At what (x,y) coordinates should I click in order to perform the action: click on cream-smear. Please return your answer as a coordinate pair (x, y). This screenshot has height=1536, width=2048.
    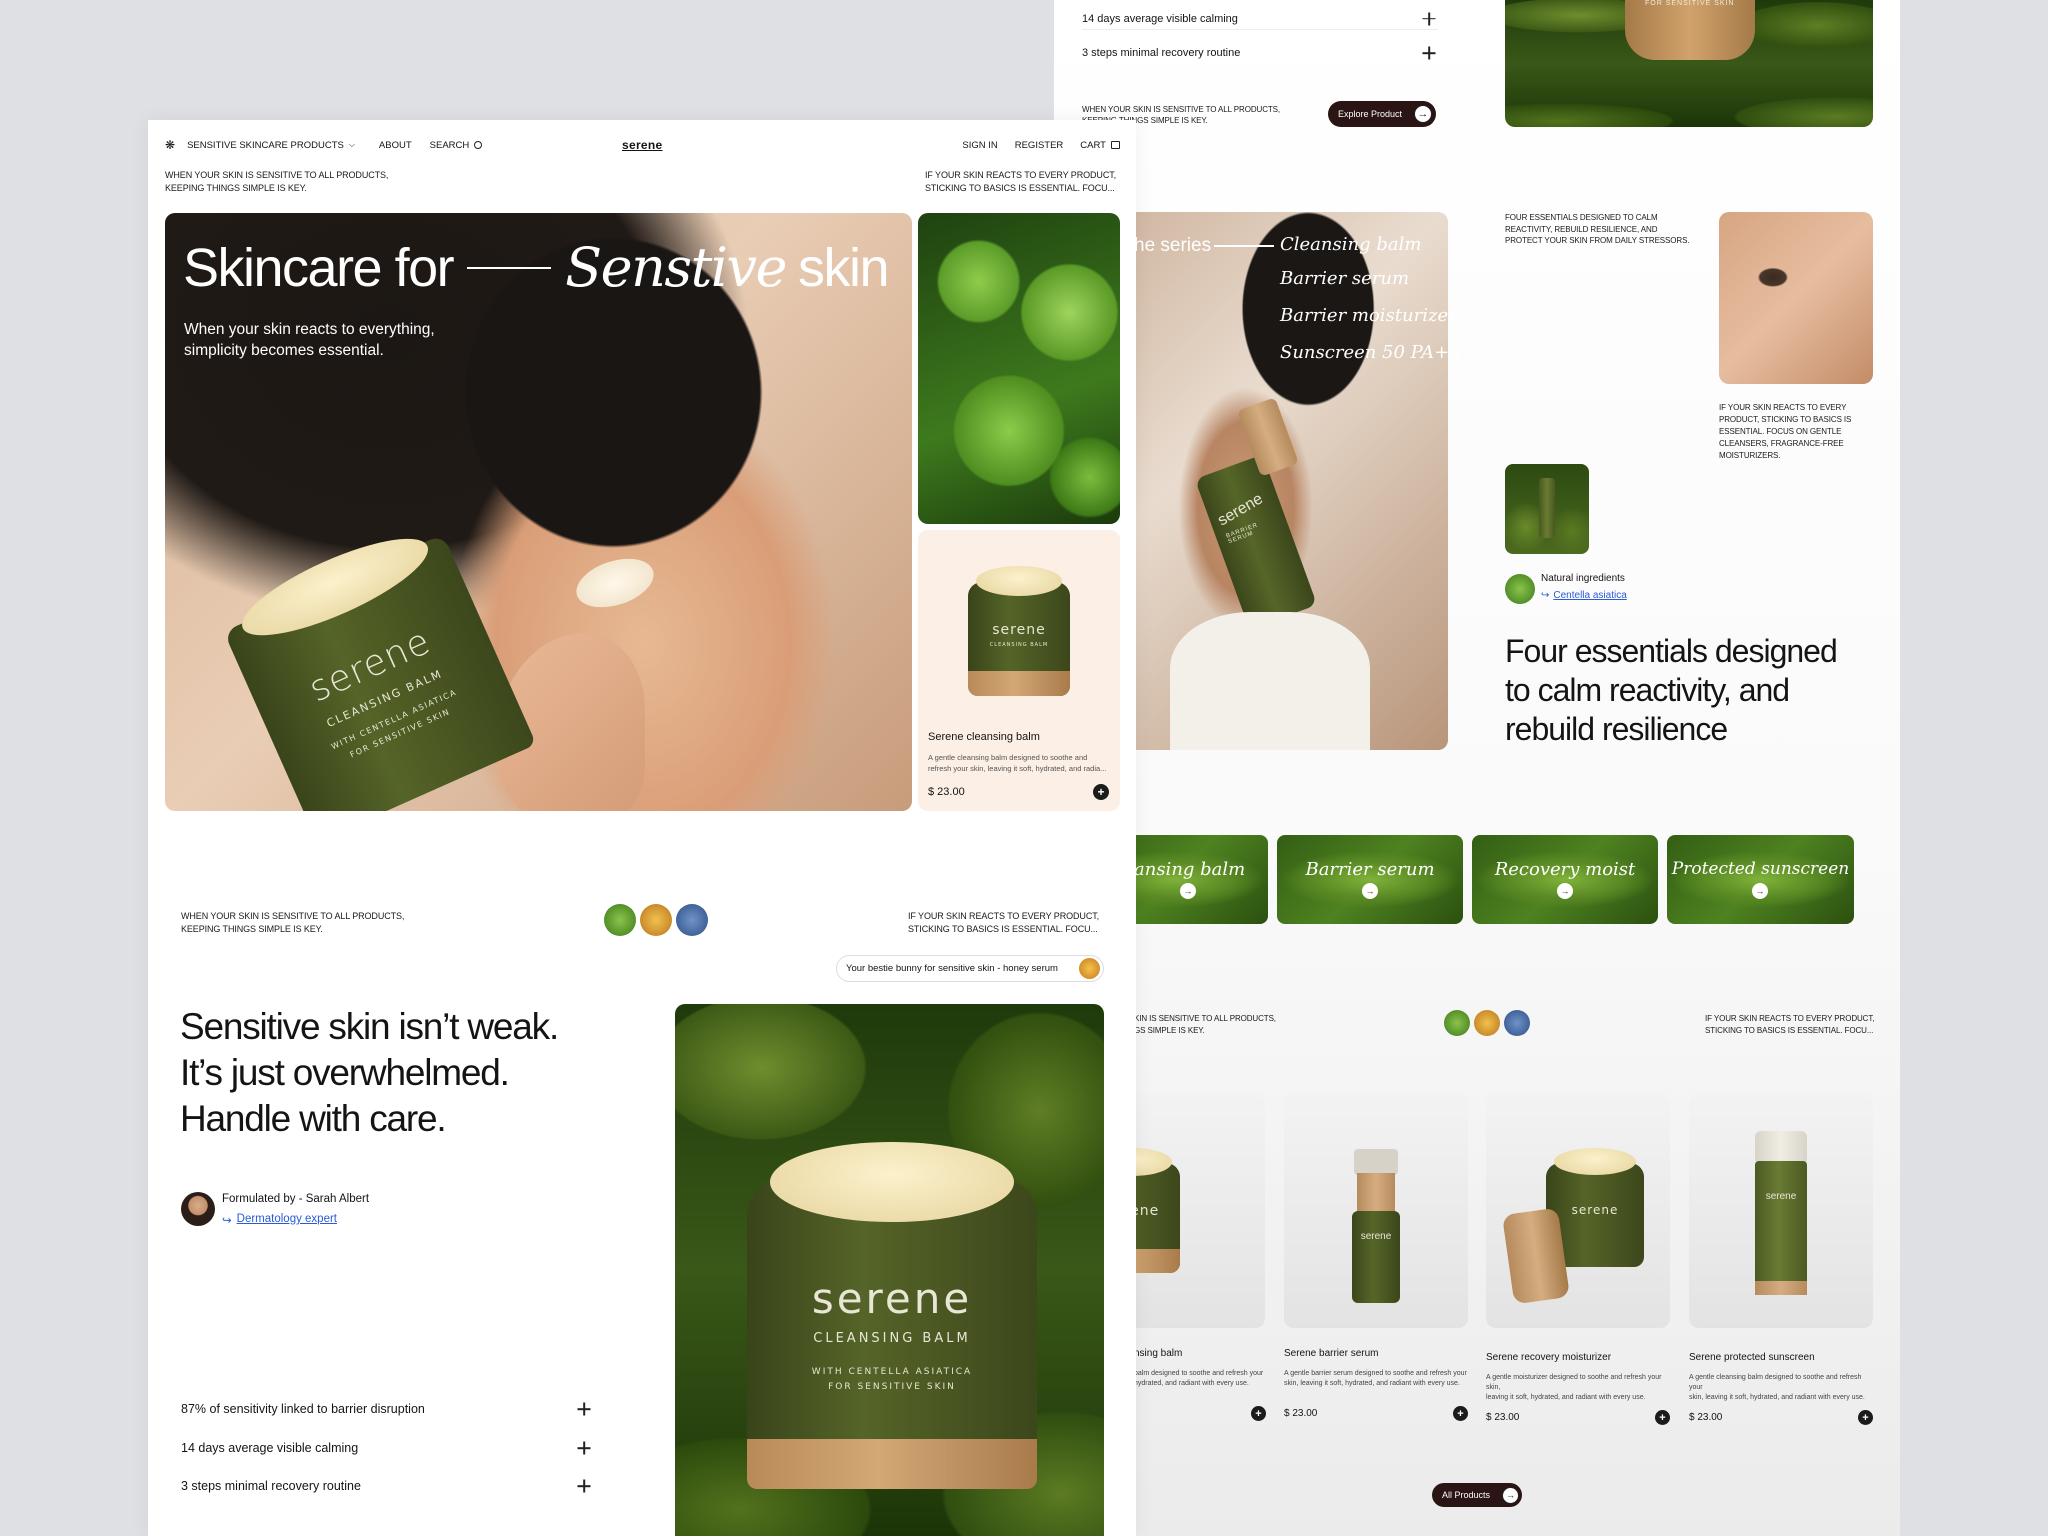
    Looking at the image, I should click on (615, 583).